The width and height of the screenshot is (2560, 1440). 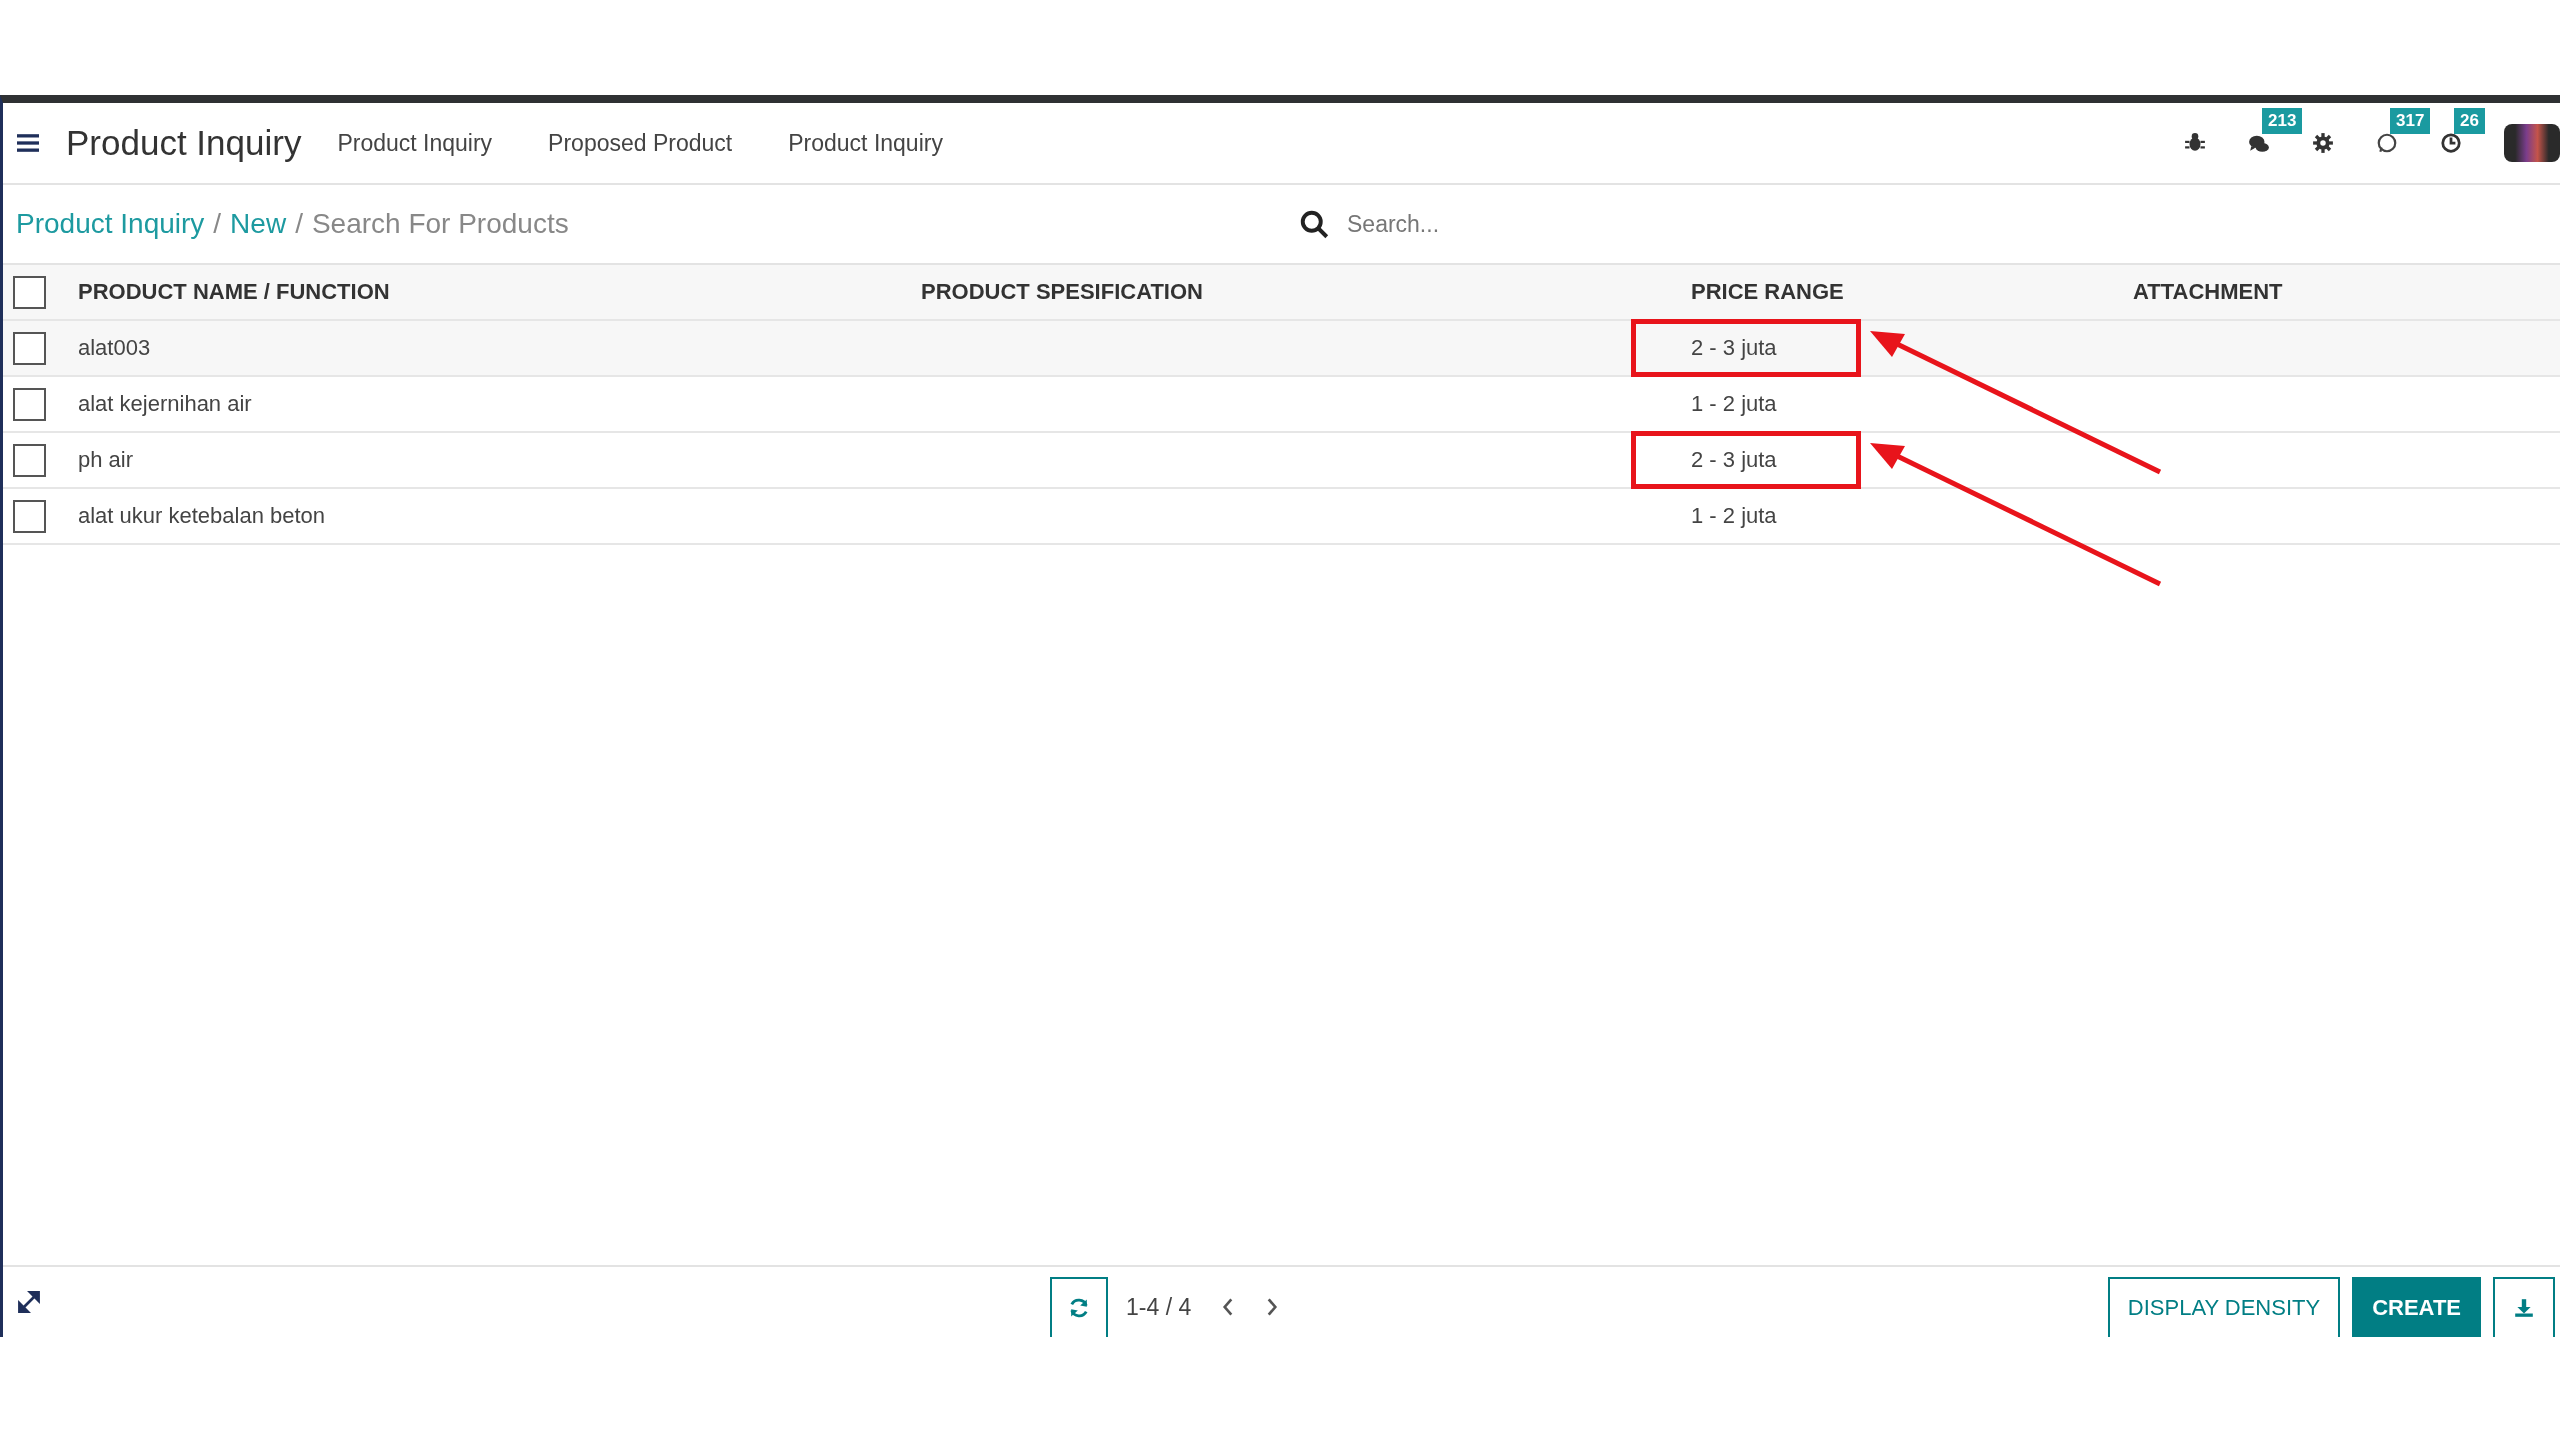 What do you see at coordinates (1079, 1307) in the screenshot?
I see `refresh-button` at bounding box center [1079, 1307].